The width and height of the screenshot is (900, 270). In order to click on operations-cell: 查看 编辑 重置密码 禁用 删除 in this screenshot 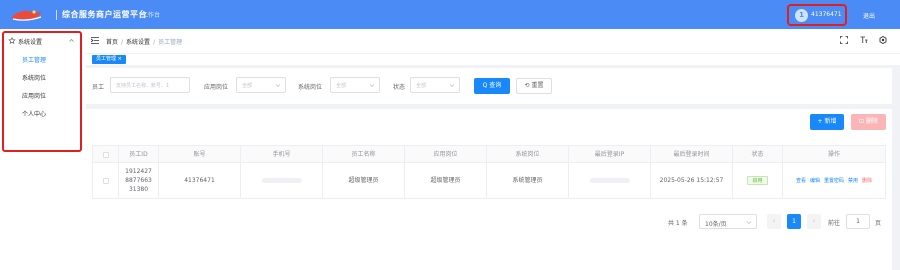, I will do `click(834, 181)`.